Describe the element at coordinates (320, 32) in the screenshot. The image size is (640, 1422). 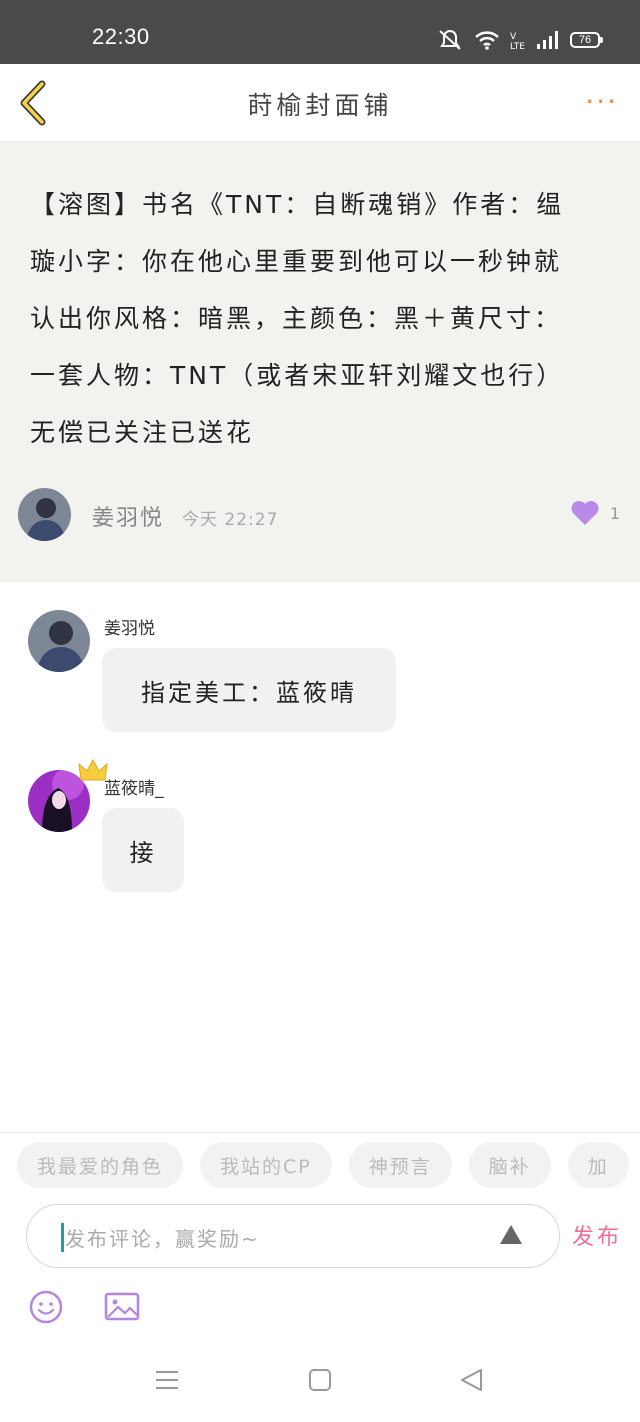
I see `status-bar: 22:30 V LTE 76` at that location.